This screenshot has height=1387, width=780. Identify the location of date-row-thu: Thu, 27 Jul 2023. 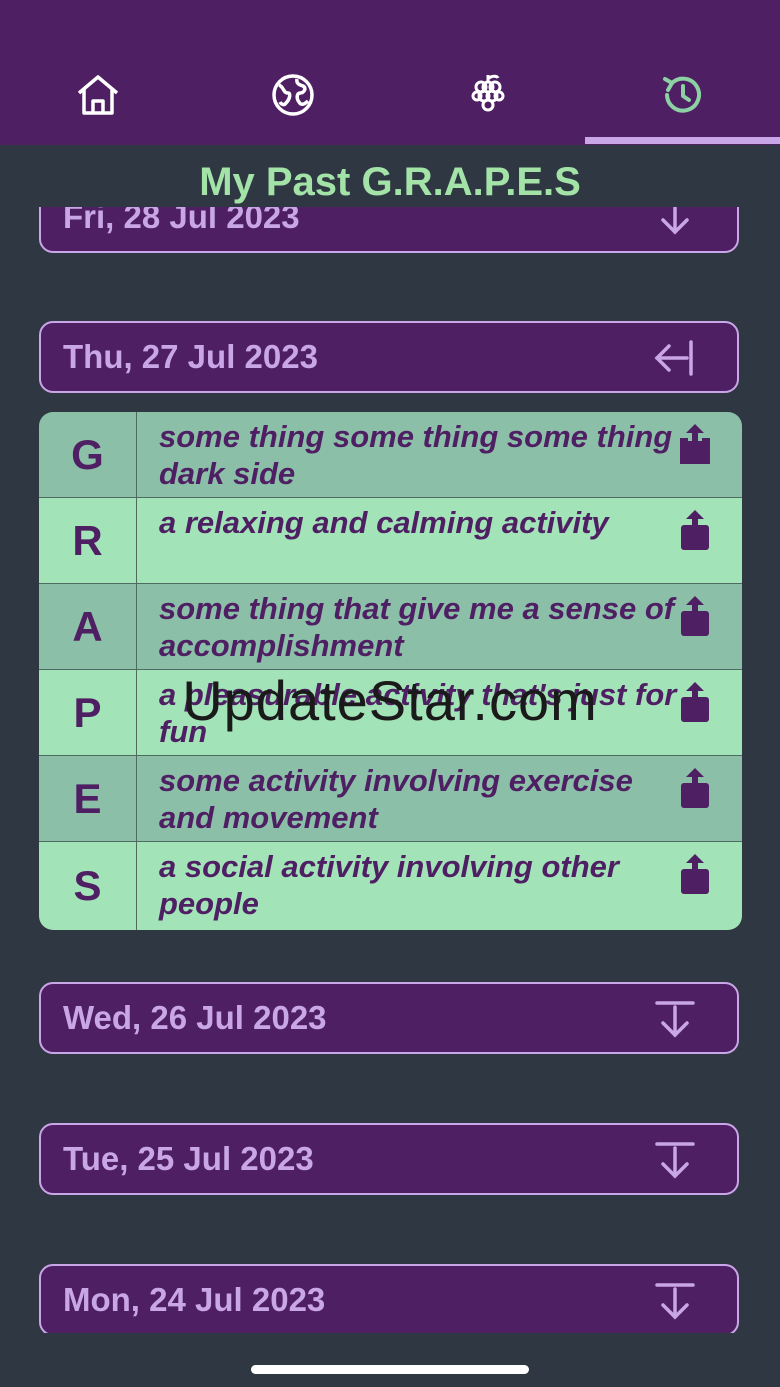
(389, 357).